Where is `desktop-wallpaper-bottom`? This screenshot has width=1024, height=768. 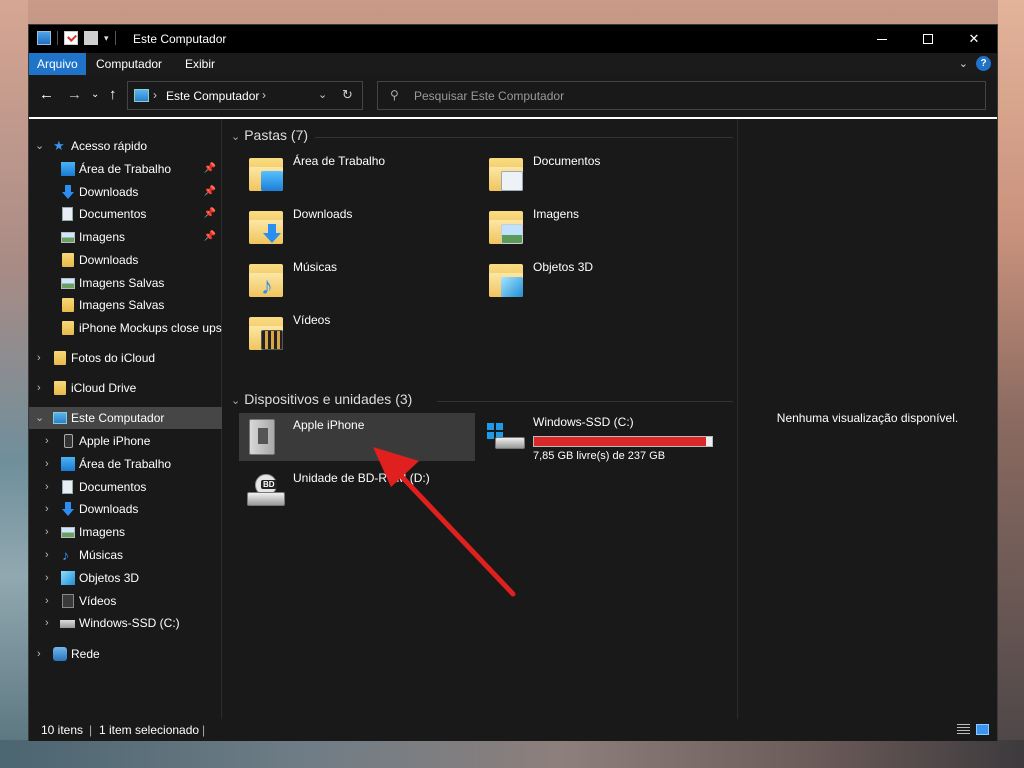 desktop-wallpaper-bottom is located at coordinates (512, 754).